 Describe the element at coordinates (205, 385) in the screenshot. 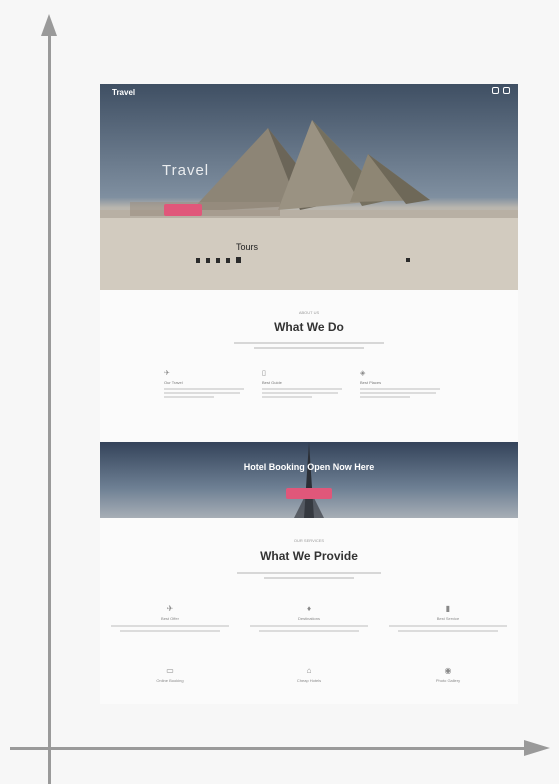

I see `feature-card: ✈ Our Travel` at that location.